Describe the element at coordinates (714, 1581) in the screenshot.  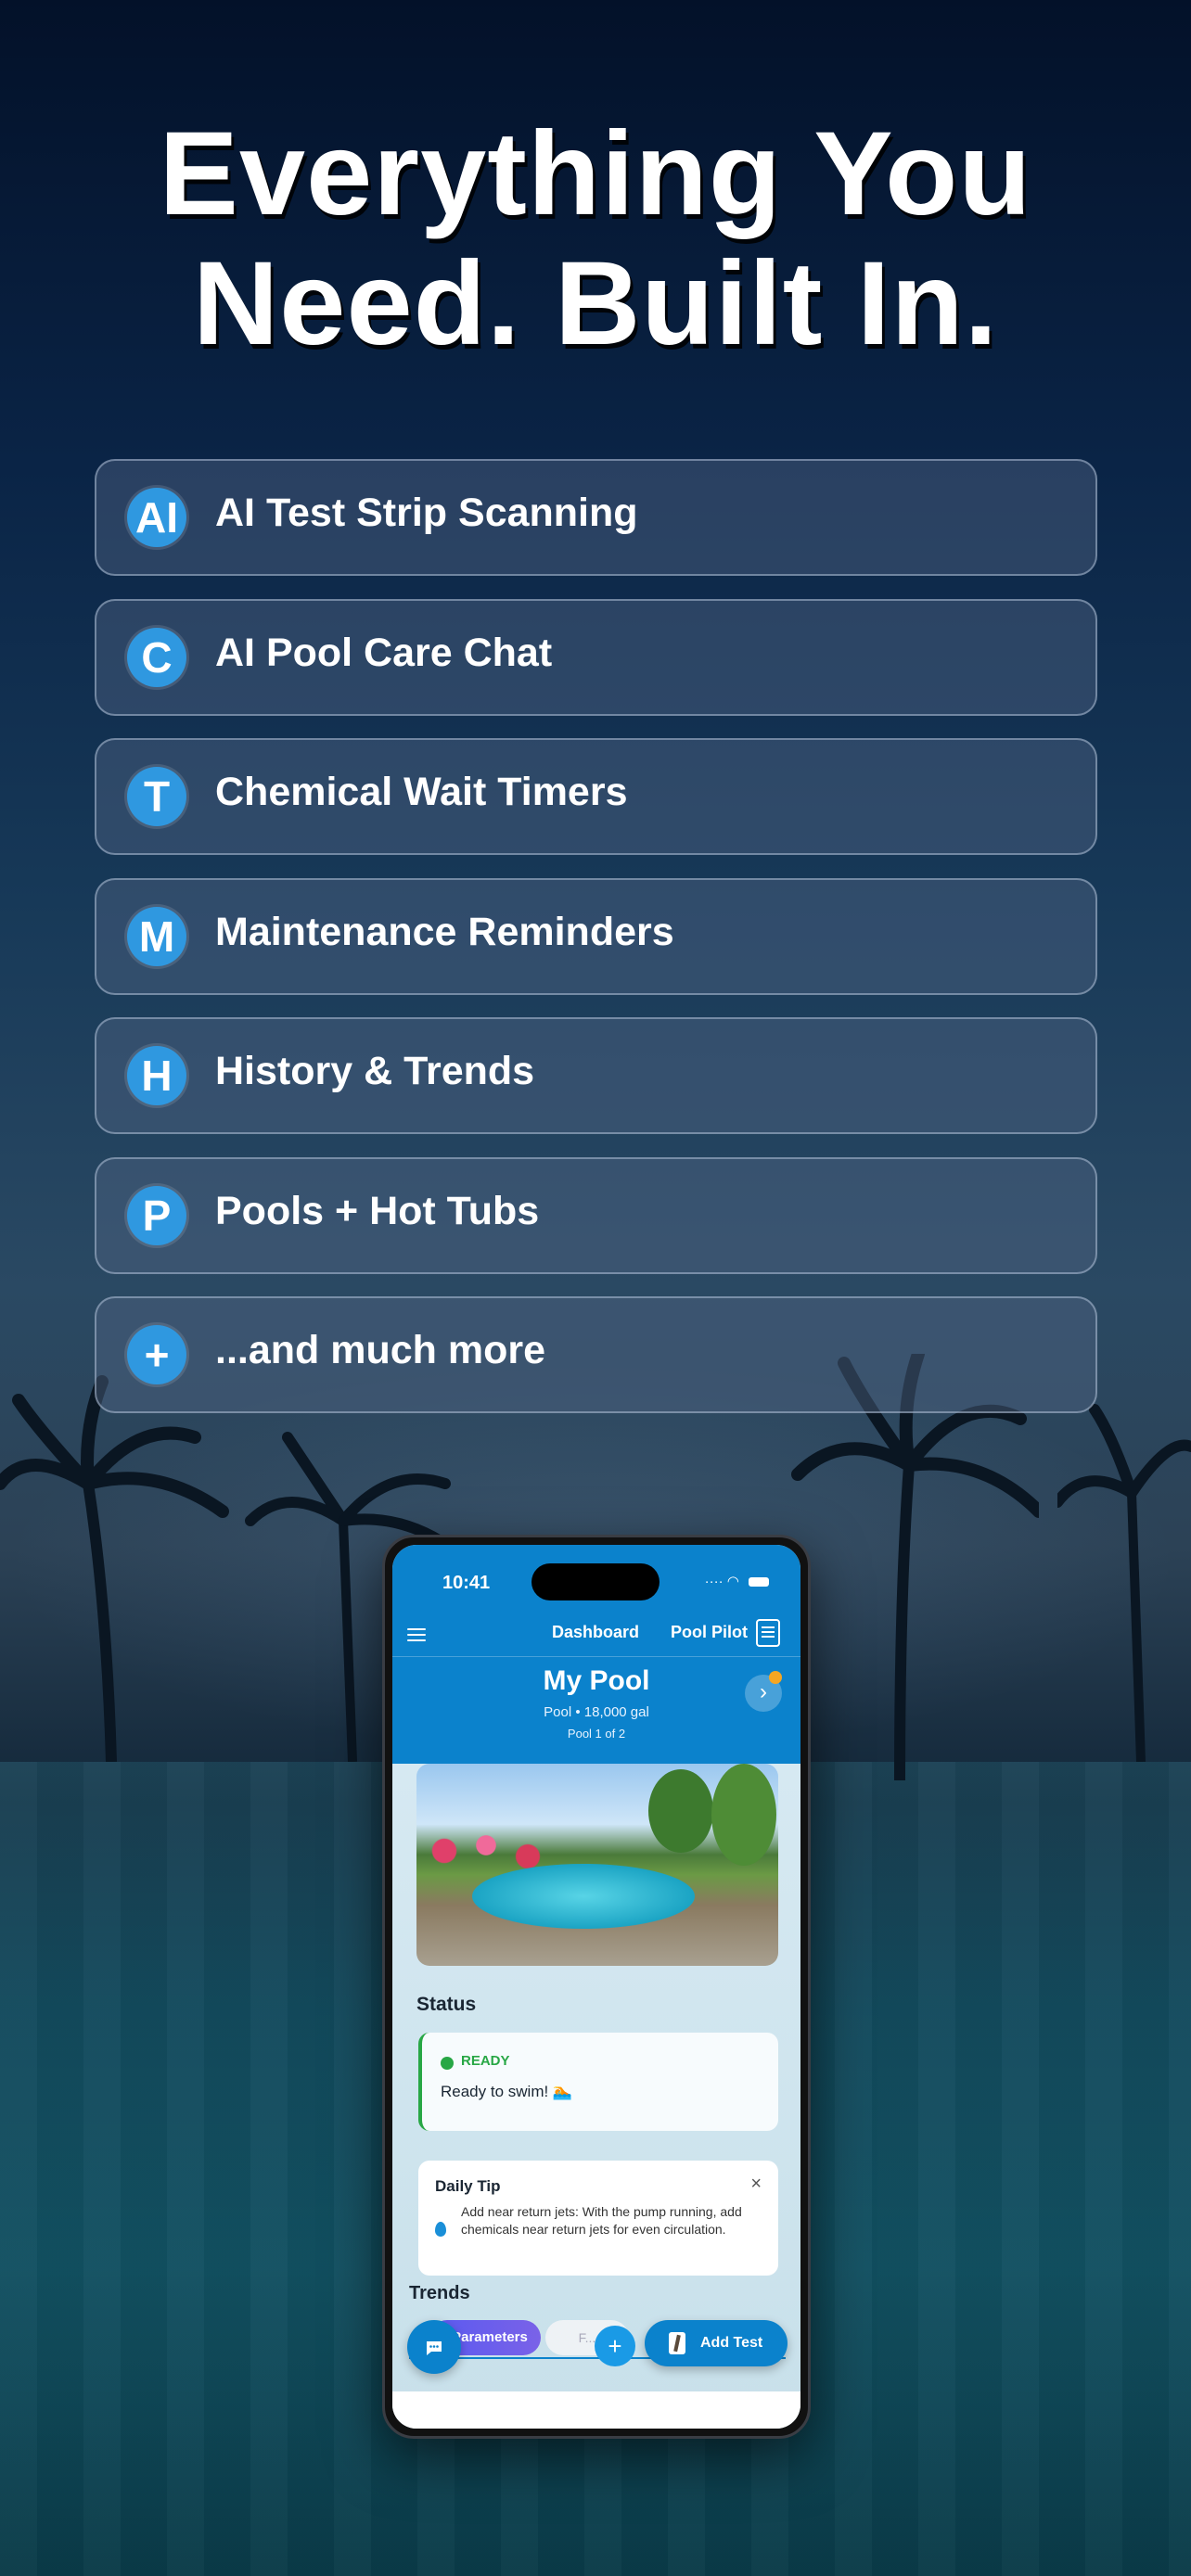
I see `signal-icon: ····` at that location.